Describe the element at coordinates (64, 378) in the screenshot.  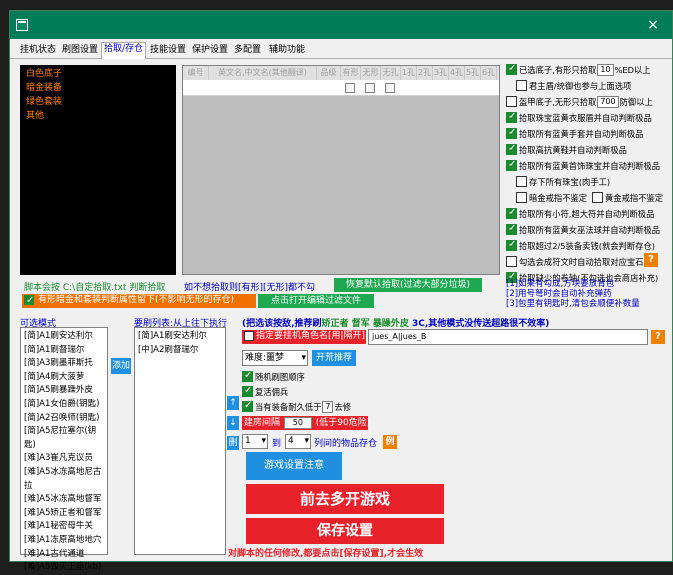
I see `list-item: [简]A4刷大菠萝` at that location.